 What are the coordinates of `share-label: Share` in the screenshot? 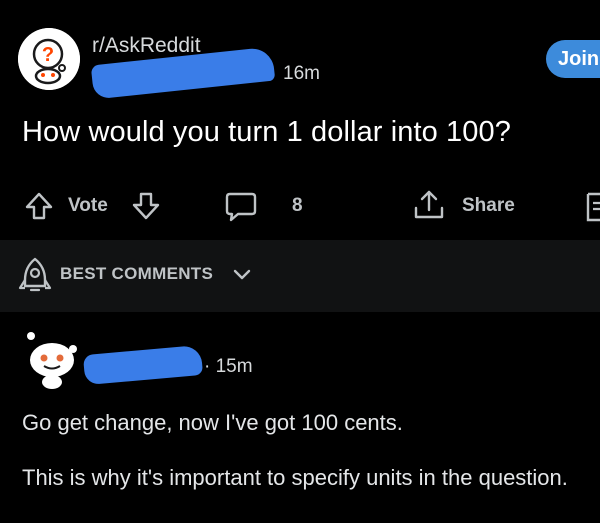 It's located at (488, 206).